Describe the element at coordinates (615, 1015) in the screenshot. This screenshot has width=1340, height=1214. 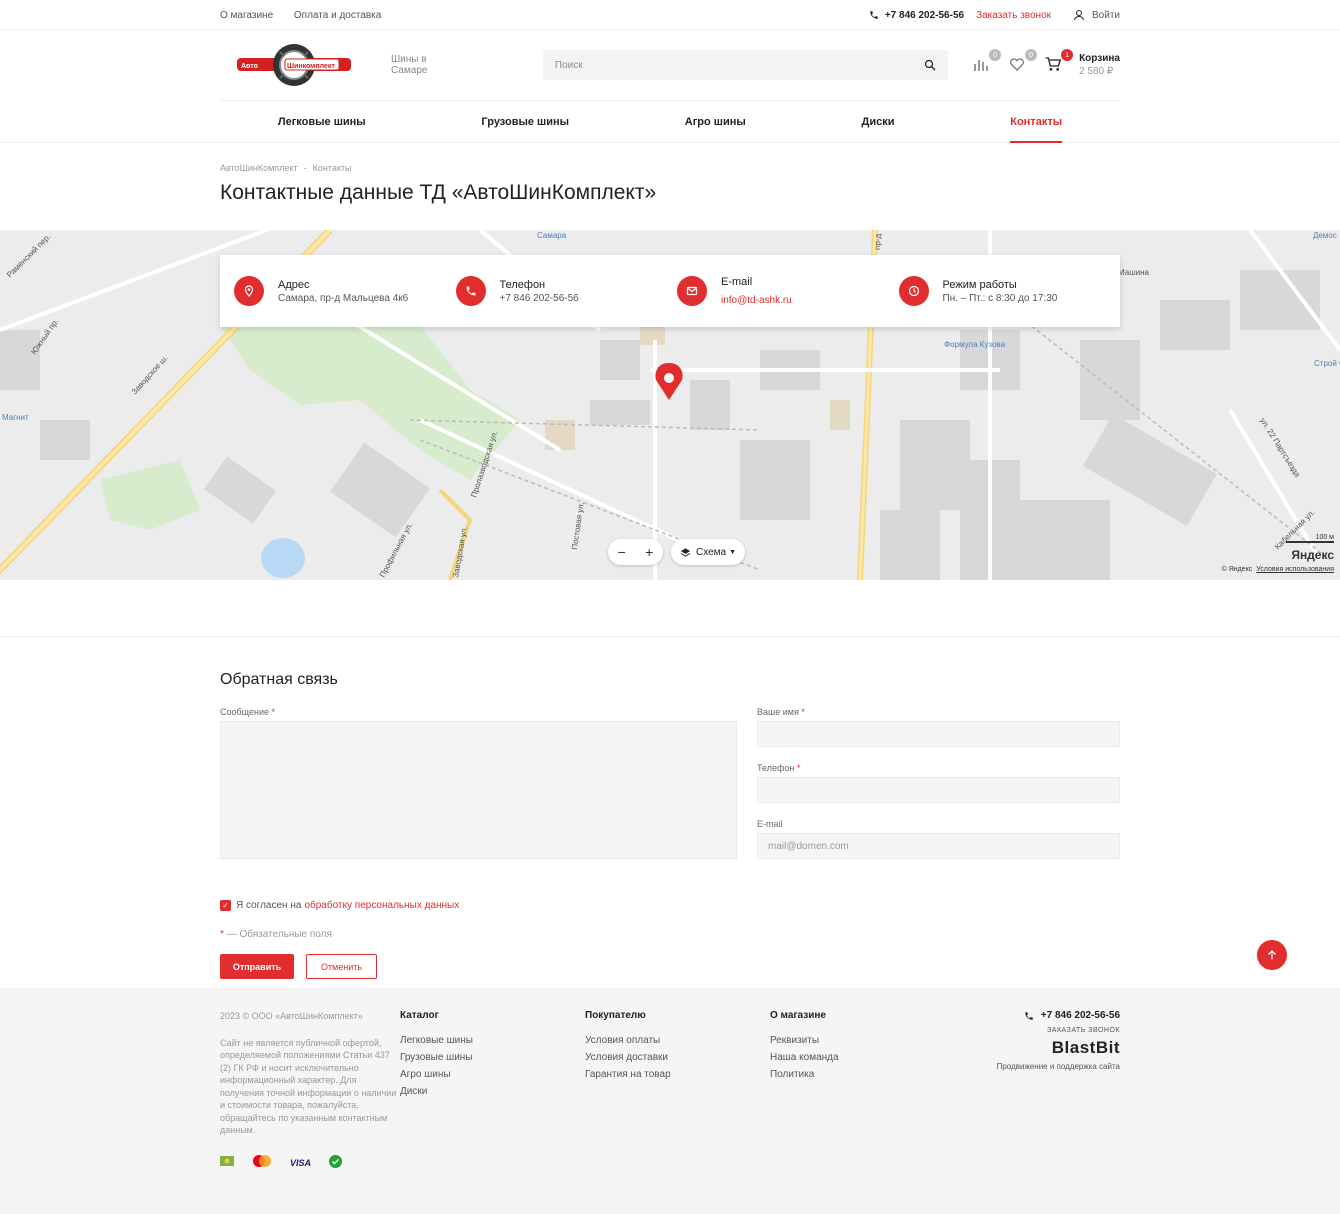
I see `footer-col-title: Покупателю` at that location.